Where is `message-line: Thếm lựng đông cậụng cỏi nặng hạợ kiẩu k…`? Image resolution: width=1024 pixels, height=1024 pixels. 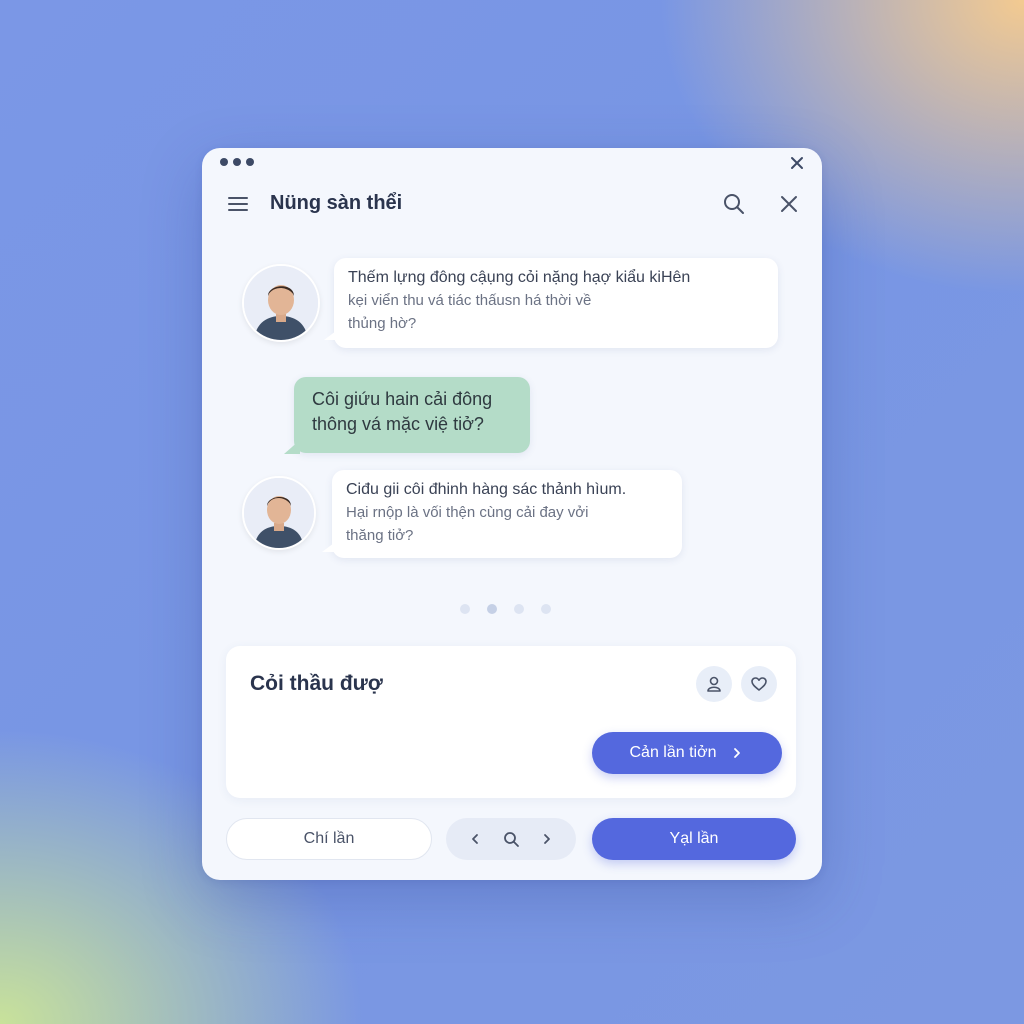 message-line: Thếm lựng đông cậụng cỏi nặng hạợ kiẩu k… is located at coordinates (519, 277).